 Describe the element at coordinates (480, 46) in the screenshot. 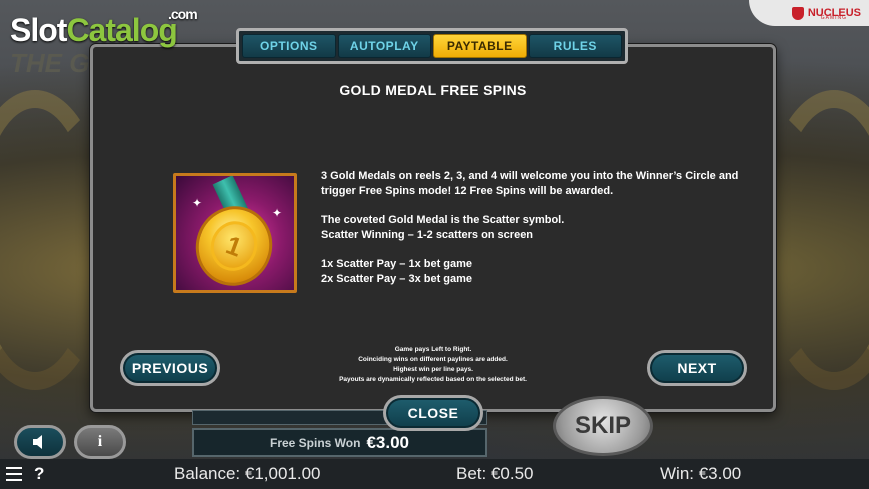

I see `tab-paytable: PAYTABLE` at that location.